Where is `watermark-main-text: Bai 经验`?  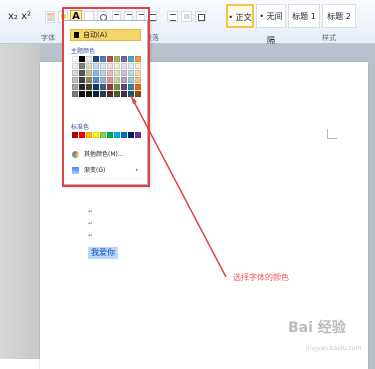
watermark-main-text: Bai 经验 is located at coordinates (317, 328).